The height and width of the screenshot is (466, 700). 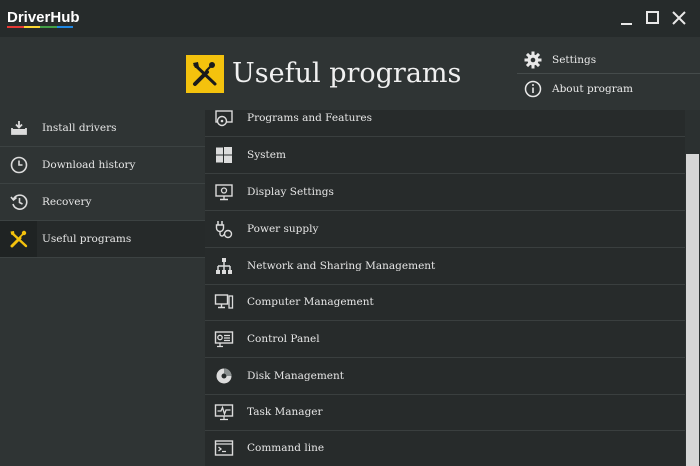 What do you see at coordinates (18, 202) in the screenshot?
I see `history-icon` at bounding box center [18, 202].